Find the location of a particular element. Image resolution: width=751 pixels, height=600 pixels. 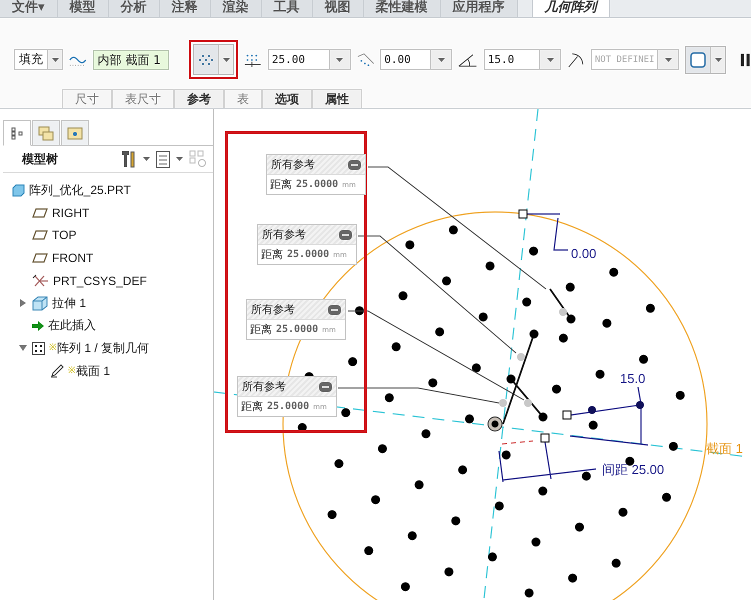

spacing-field: 25.00 is located at coordinates (309, 59).